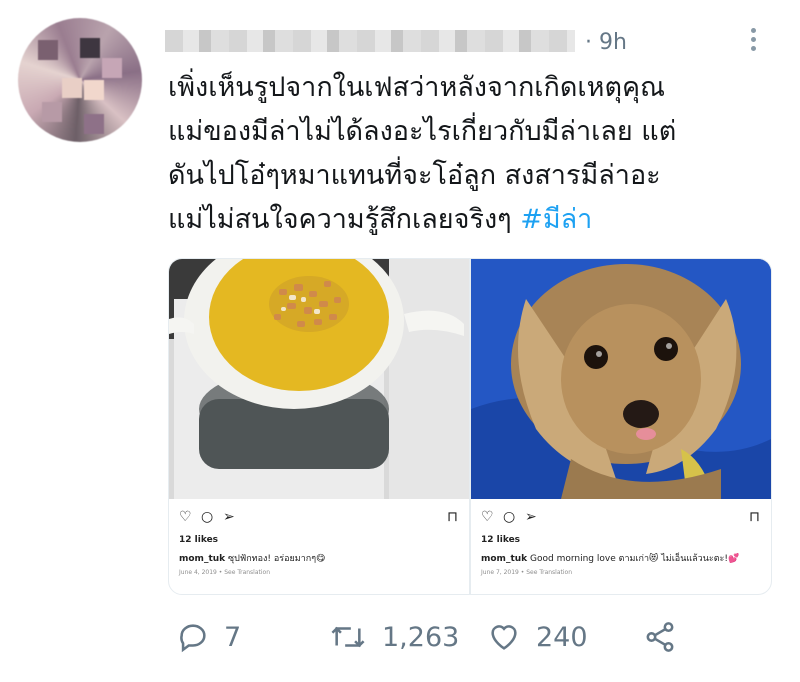  Describe the element at coordinates (527, 572) in the screenshot. I see `post-date: June 7, 2019 • See Translation` at that location.